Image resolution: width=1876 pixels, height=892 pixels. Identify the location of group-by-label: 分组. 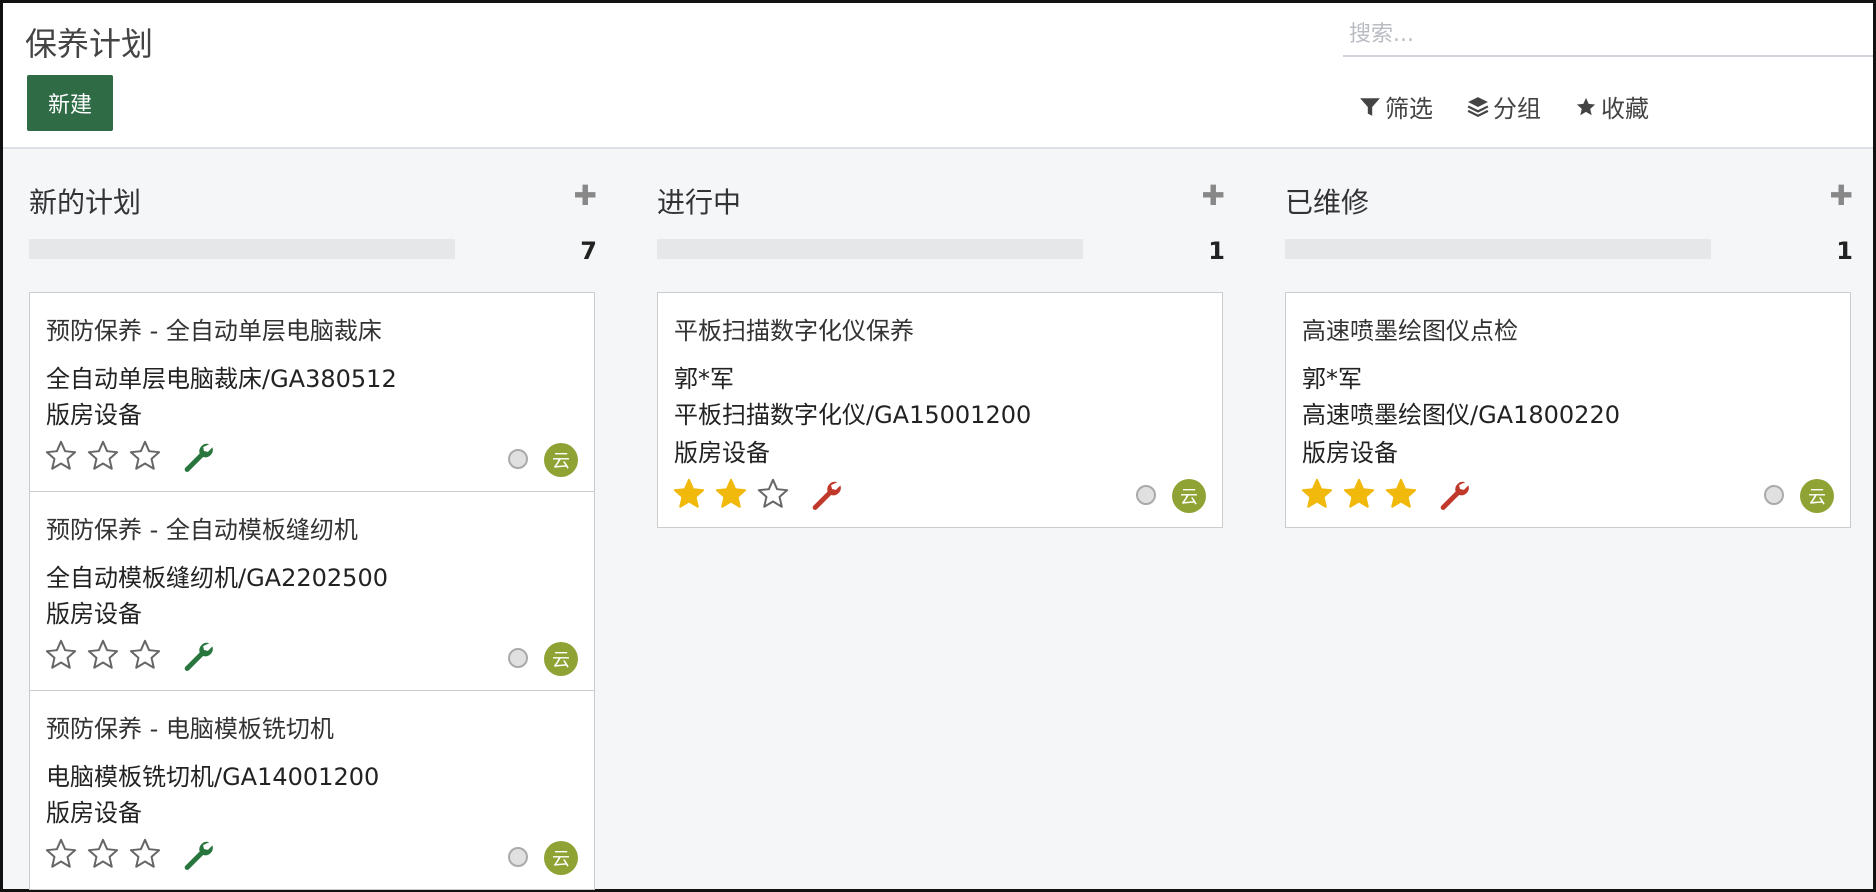
(1517, 109).